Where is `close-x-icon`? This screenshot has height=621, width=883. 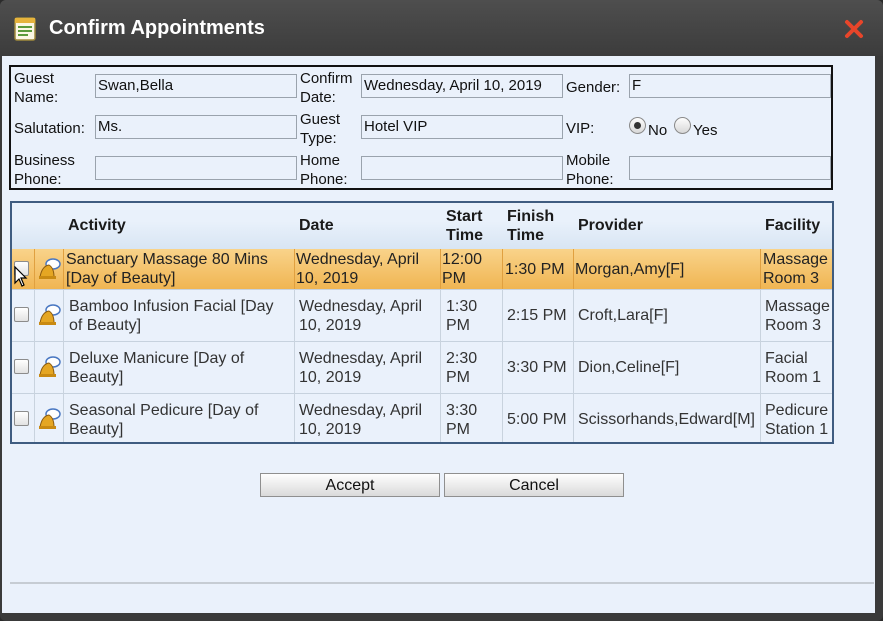 close-x-icon is located at coordinates (854, 29).